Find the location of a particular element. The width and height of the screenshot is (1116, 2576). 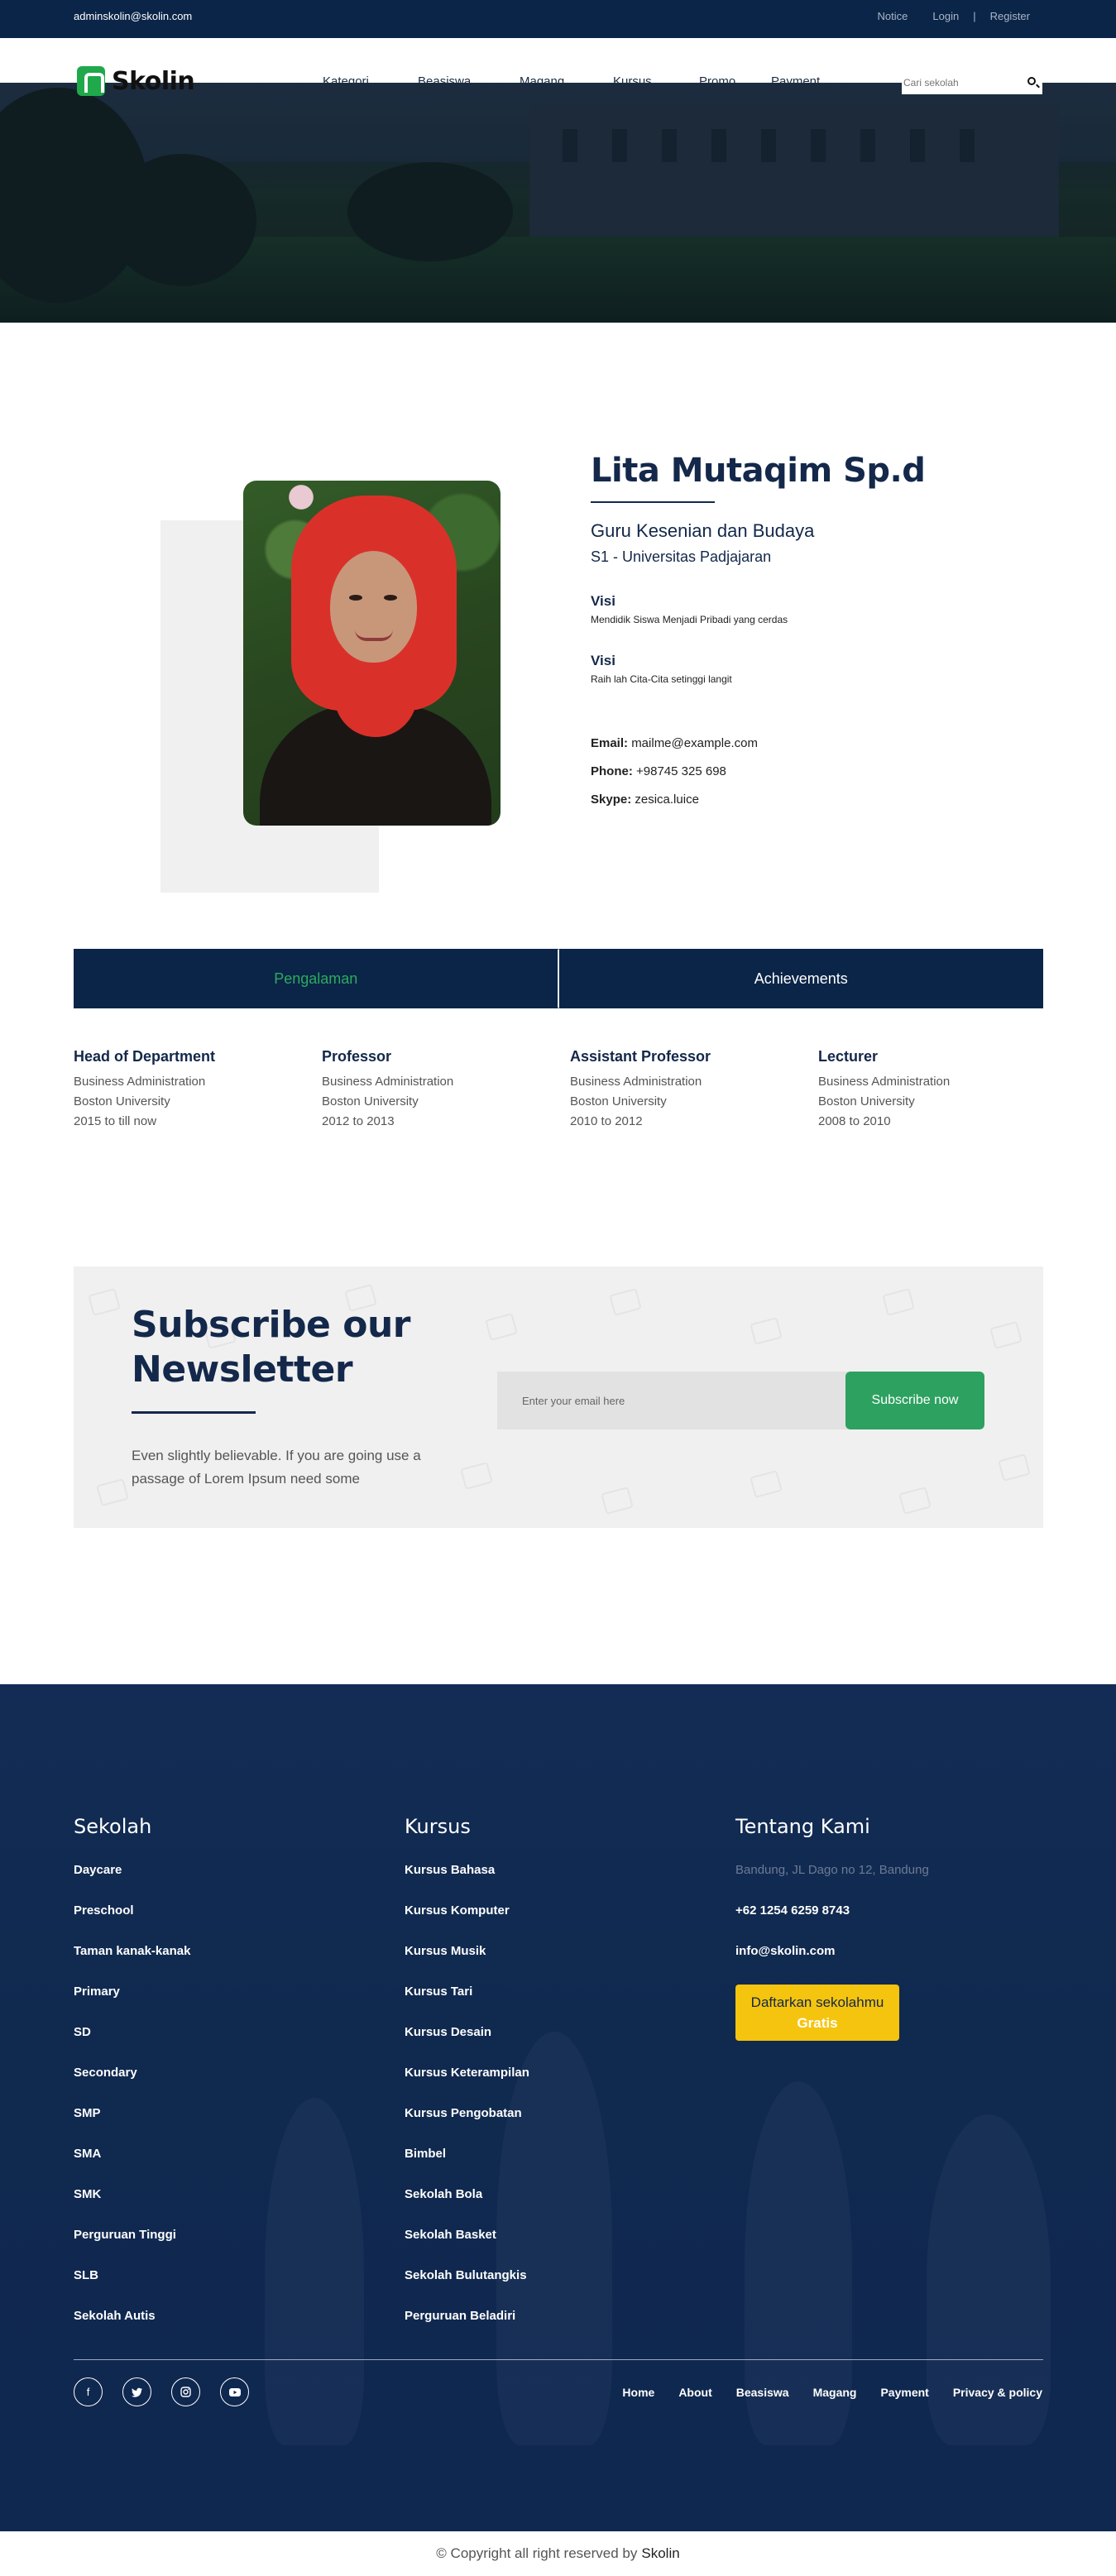

email-value: mailme@example.com is located at coordinates (695, 743).